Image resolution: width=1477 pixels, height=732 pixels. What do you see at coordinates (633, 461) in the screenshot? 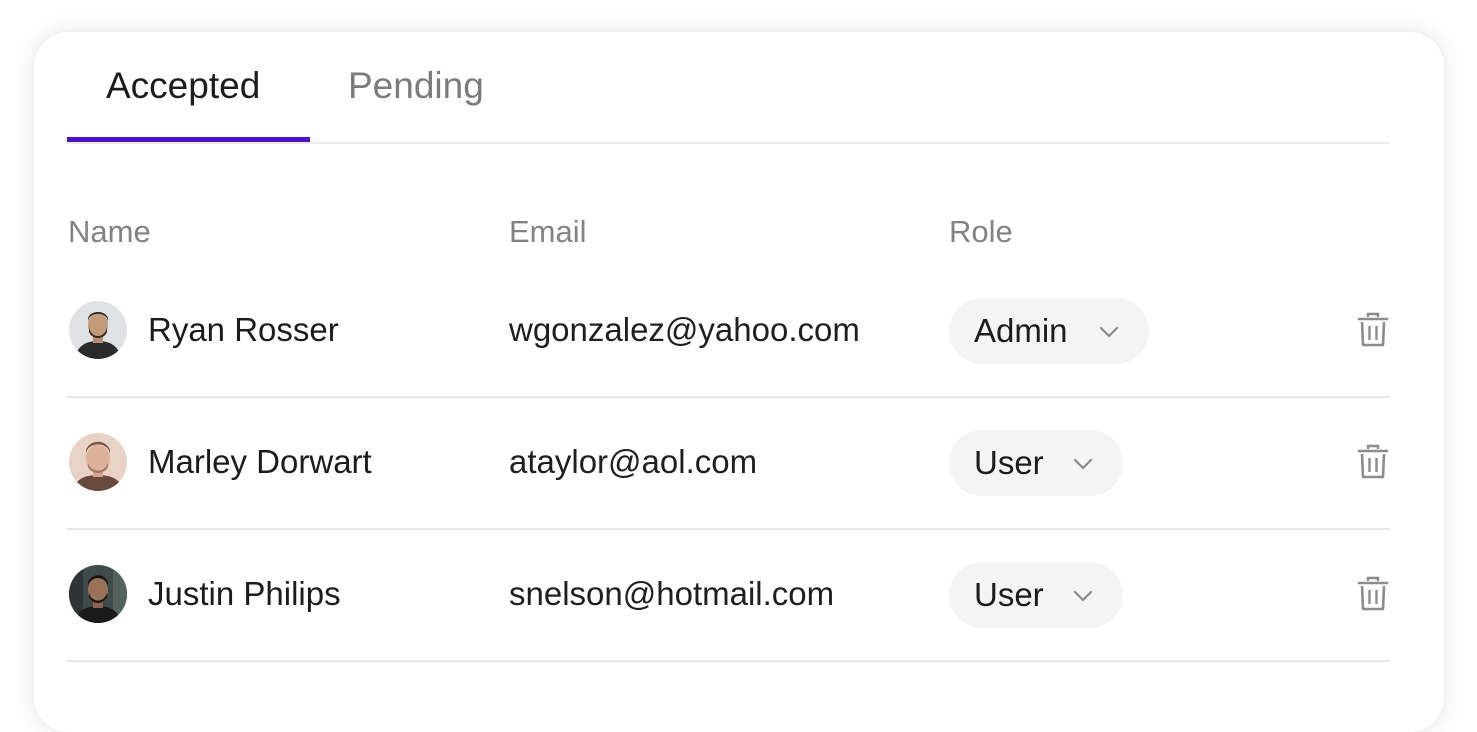
I see `member-email: ataylor@aol.com` at bounding box center [633, 461].